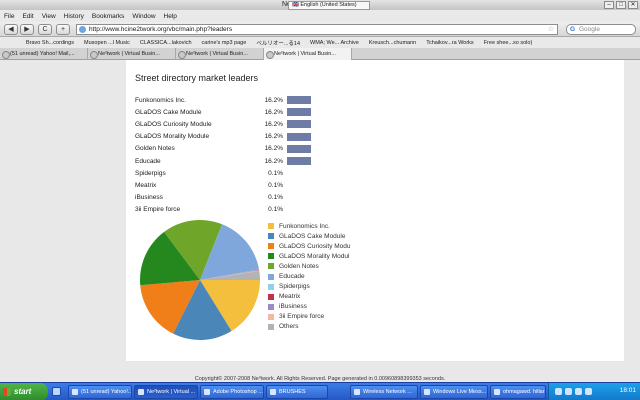 Image resolution: width=640 pixels, height=400 pixels. What do you see at coordinates (588, 391) in the screenshot?
I see `tray-security-icon` at bounding box center [588, 391].